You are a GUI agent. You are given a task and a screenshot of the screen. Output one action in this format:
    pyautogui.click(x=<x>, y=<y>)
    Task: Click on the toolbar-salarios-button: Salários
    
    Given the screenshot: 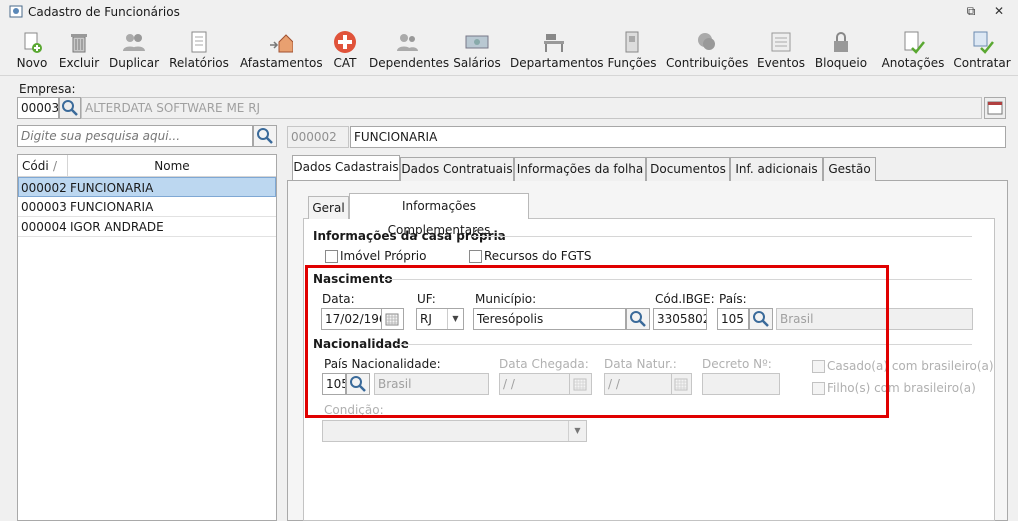 What is the action you would take?
    pyautogui.click(x=477, y=50)
    